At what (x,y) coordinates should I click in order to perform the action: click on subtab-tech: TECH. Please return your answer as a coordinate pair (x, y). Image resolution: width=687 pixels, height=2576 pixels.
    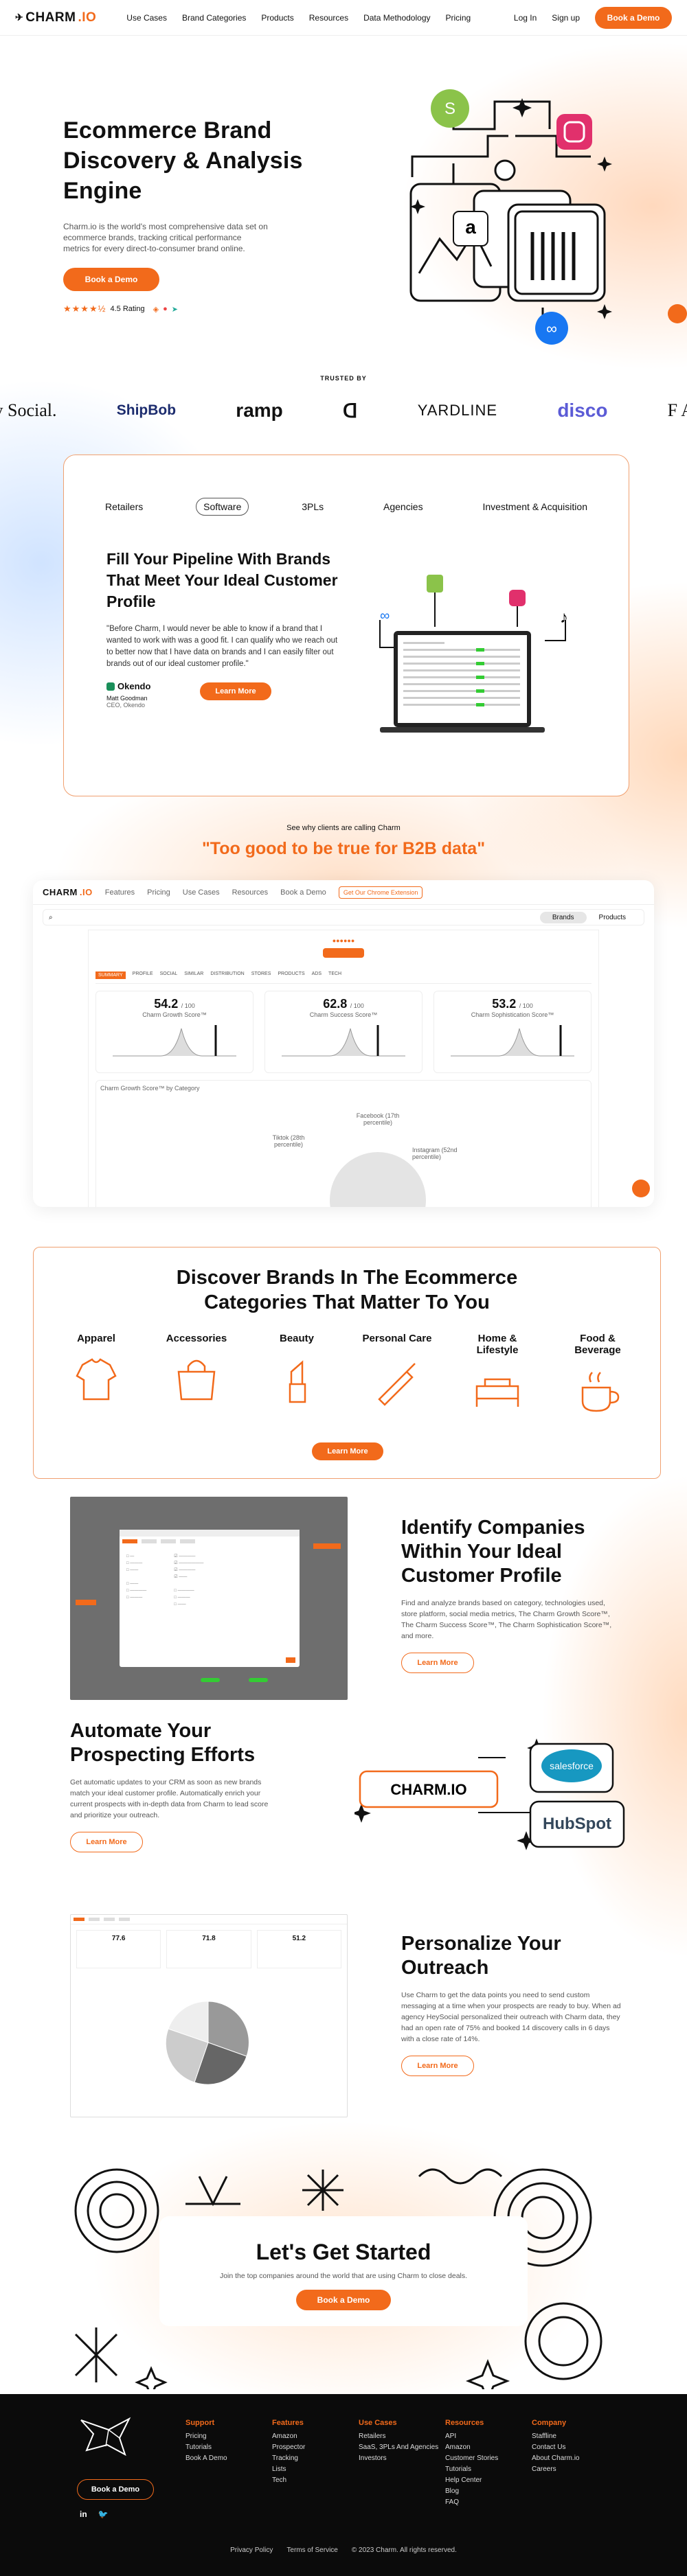
    Looking at the image, I should click on (334, 975).